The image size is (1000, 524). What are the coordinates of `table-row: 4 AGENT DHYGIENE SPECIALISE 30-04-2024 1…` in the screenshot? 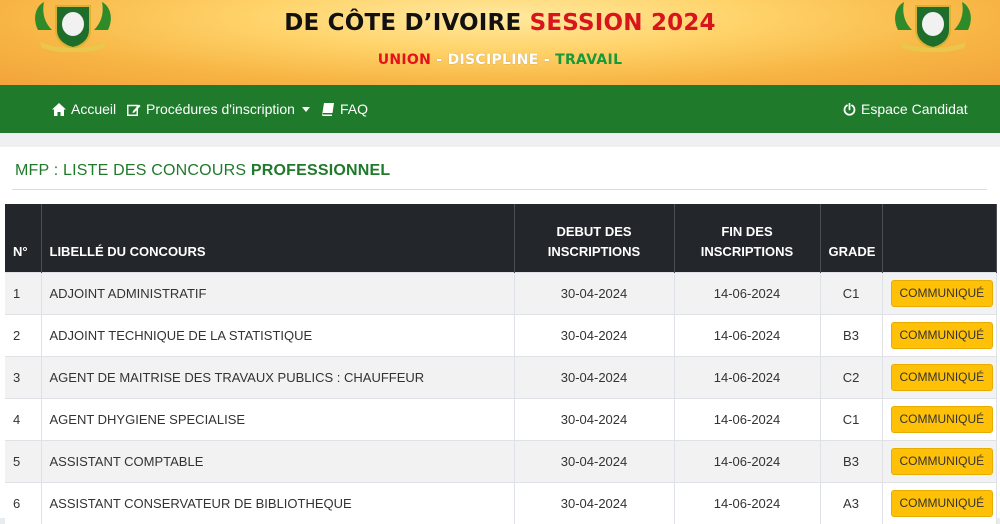 It's located at (500, 420).